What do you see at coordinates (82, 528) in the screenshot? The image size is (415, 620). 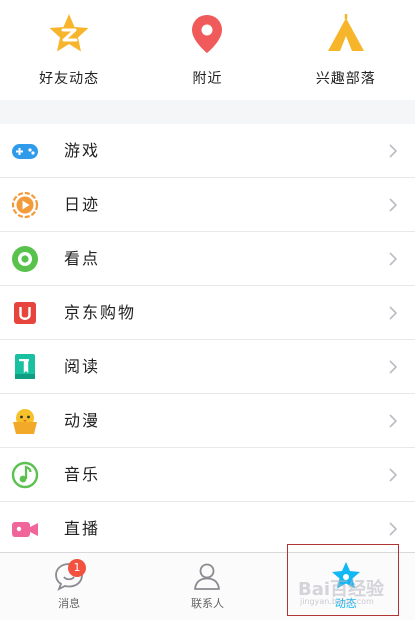 I see `list-item-label: 直播` at bounding box center [82, 528].